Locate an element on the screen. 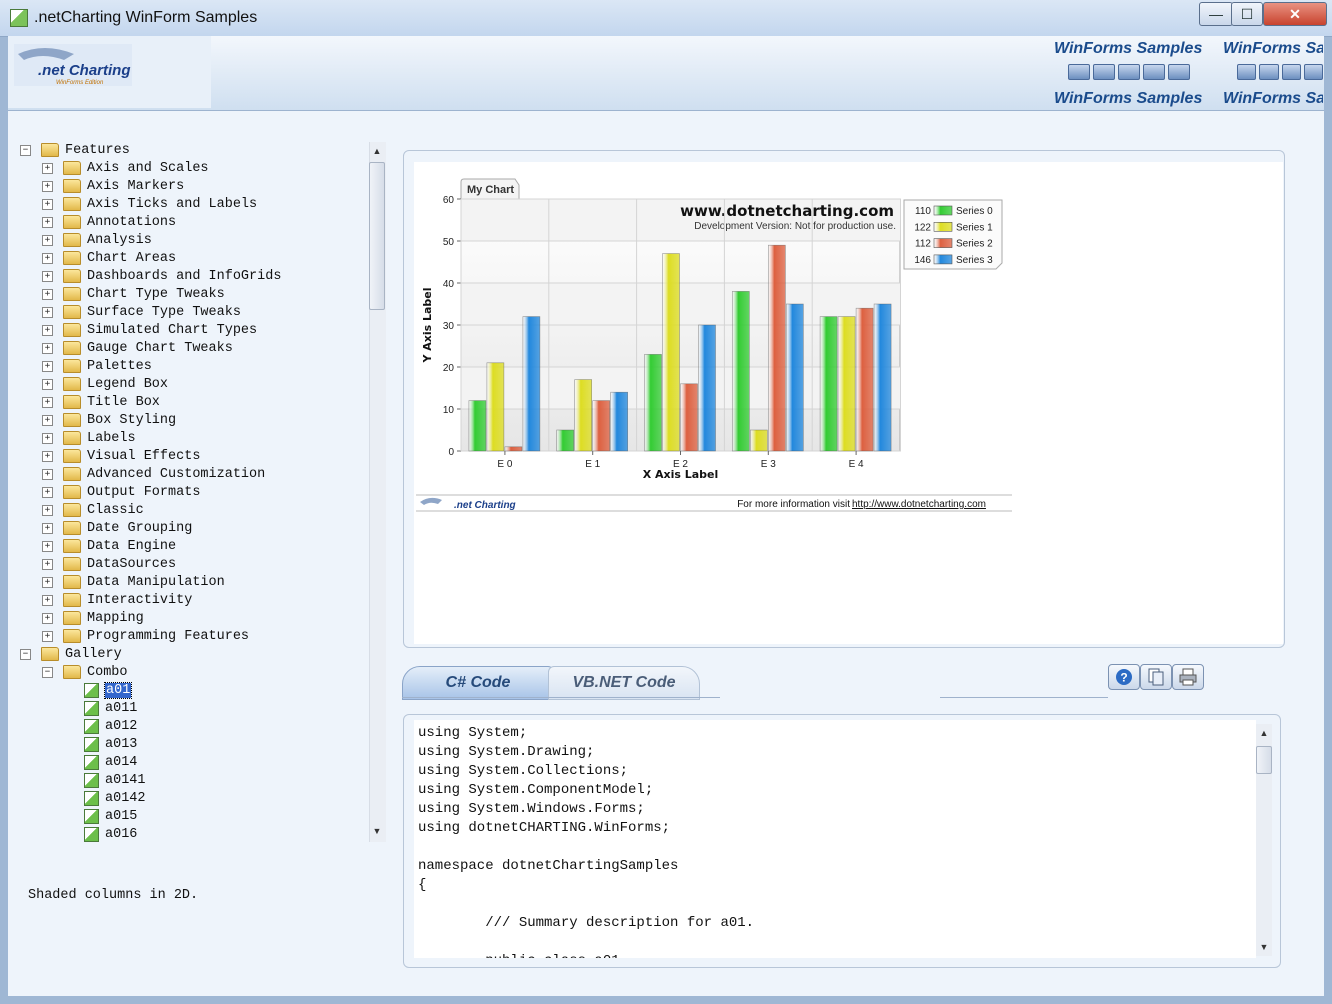  scroll-down-icon: ▼ is located at coordinates (377, 831).